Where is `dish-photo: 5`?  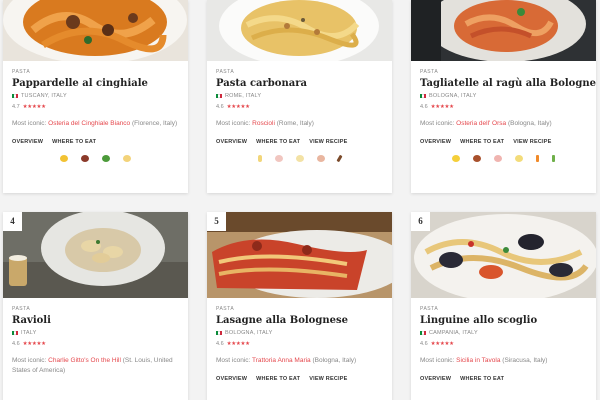 dish-photo: 5 is located at coordinates (299, 255).